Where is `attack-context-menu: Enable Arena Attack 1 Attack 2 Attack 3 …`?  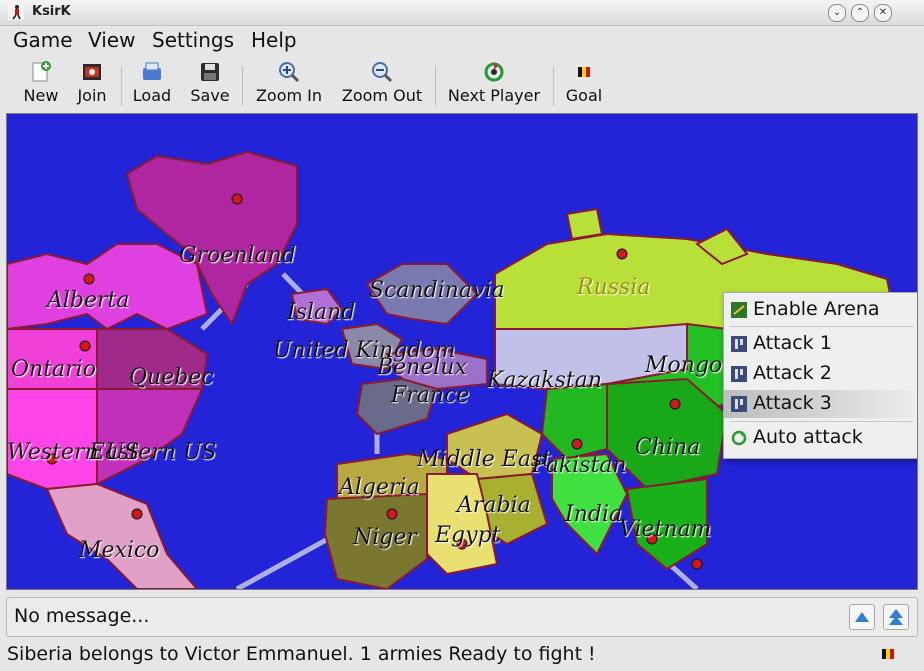
attack-context-menu: Enable Arena Attack 1 Attack 2 Attack 3 … is located at coordinates (820, 375).